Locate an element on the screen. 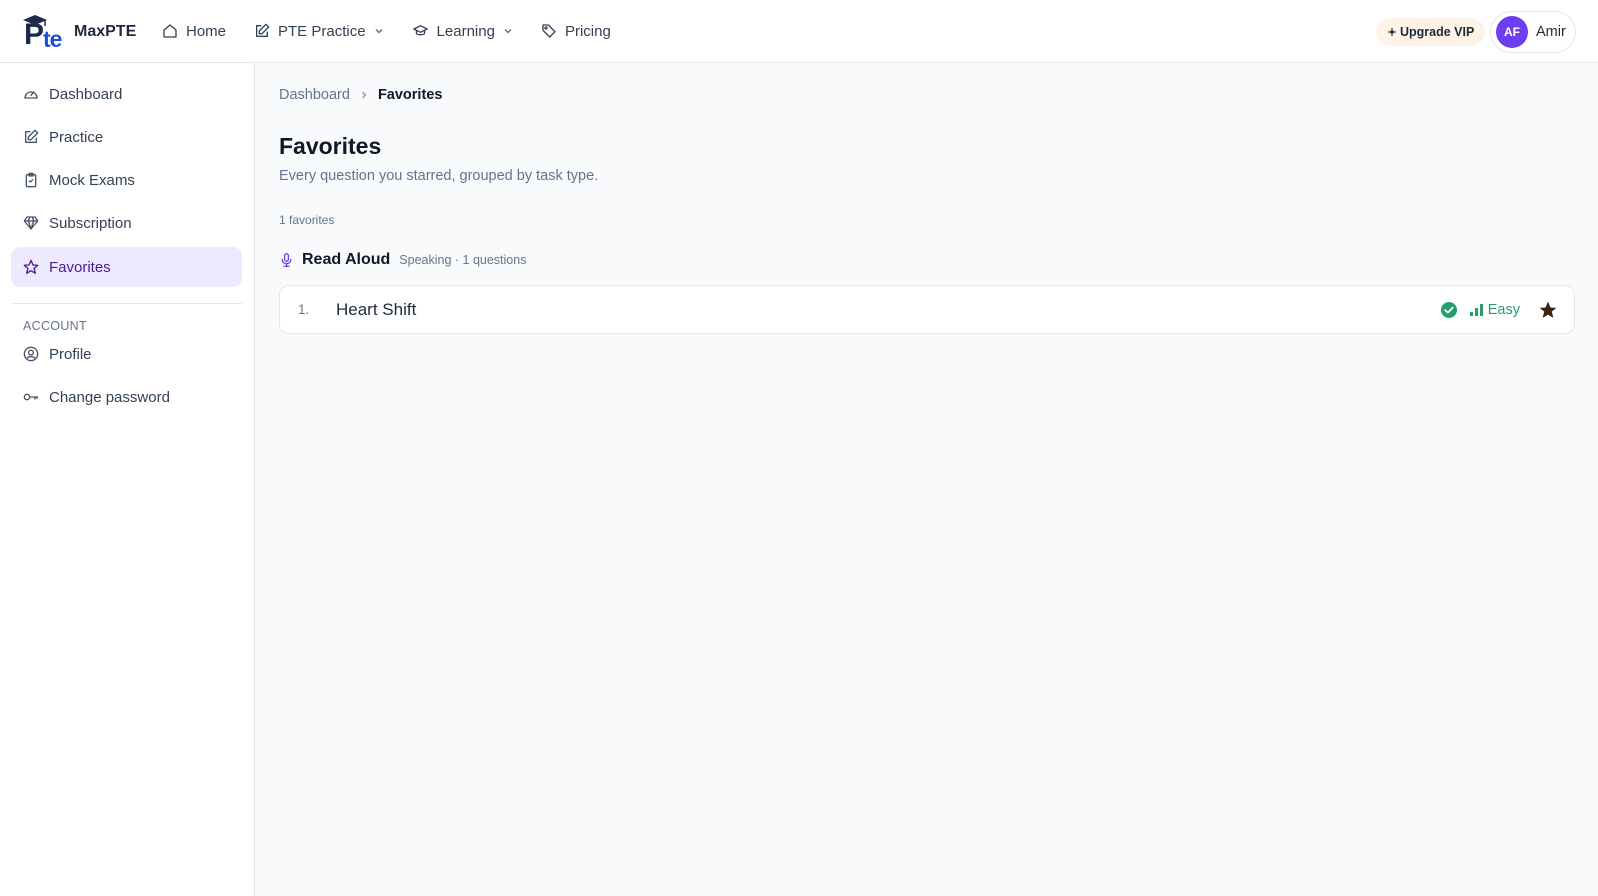  nav-pricing-label: Pricing is located at coordinates (587, 31).